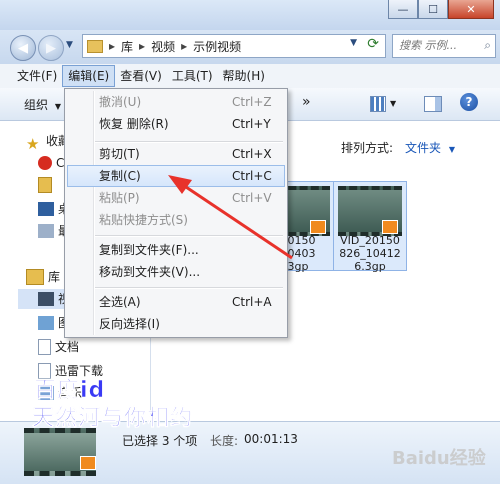 The image size is (500, 484). What do you see at coordinates (439, 458) in the screenshot?
I see `baidu-jingyan-logo: Baidu经验` at bounding box center [439, 458].